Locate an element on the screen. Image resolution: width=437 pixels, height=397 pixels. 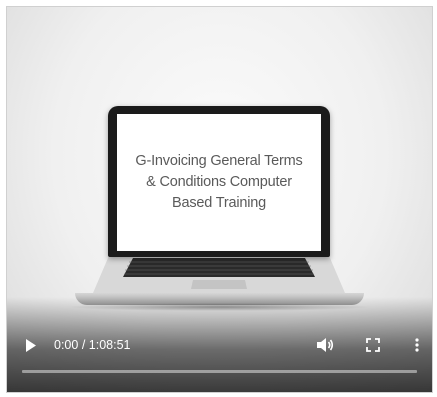
progress-bar is located at coordinates (219, 371).